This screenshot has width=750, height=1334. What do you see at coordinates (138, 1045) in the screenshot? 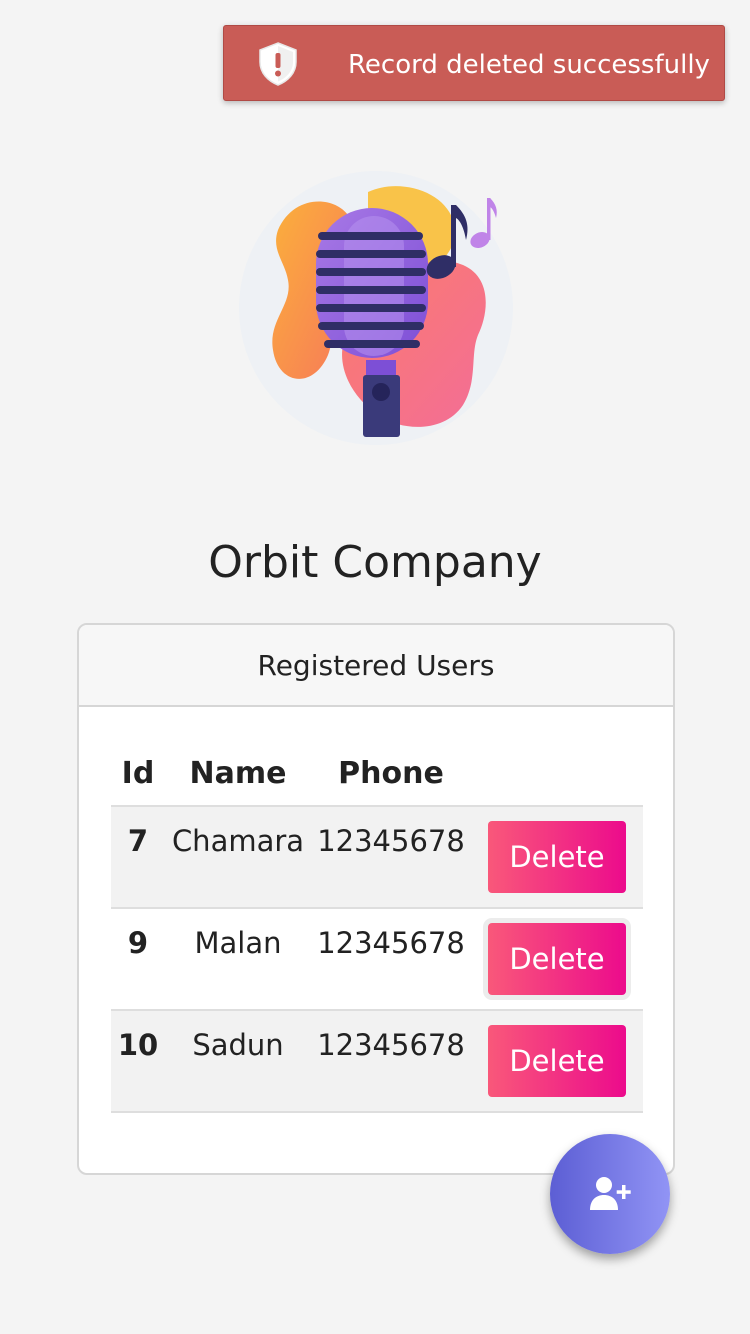
I see `cell-id-text: 10` at bounding box center [138, 1045].